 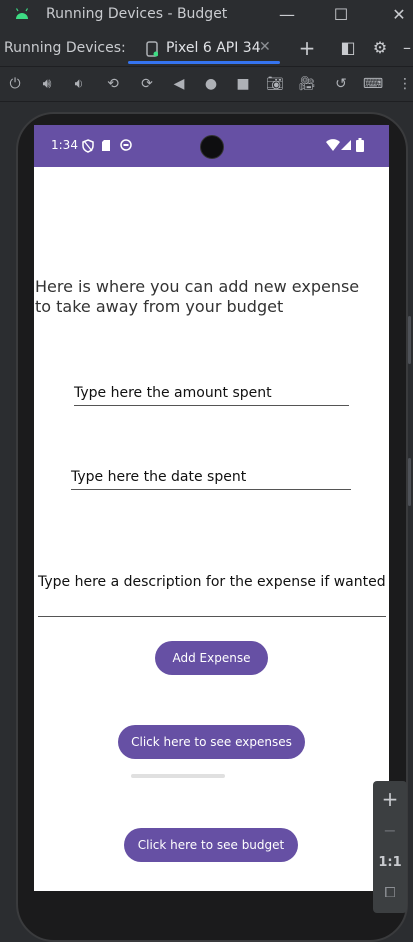 I want to click on zoom-controls: + − 1:1 ⧠, so click(x=390, y=847).